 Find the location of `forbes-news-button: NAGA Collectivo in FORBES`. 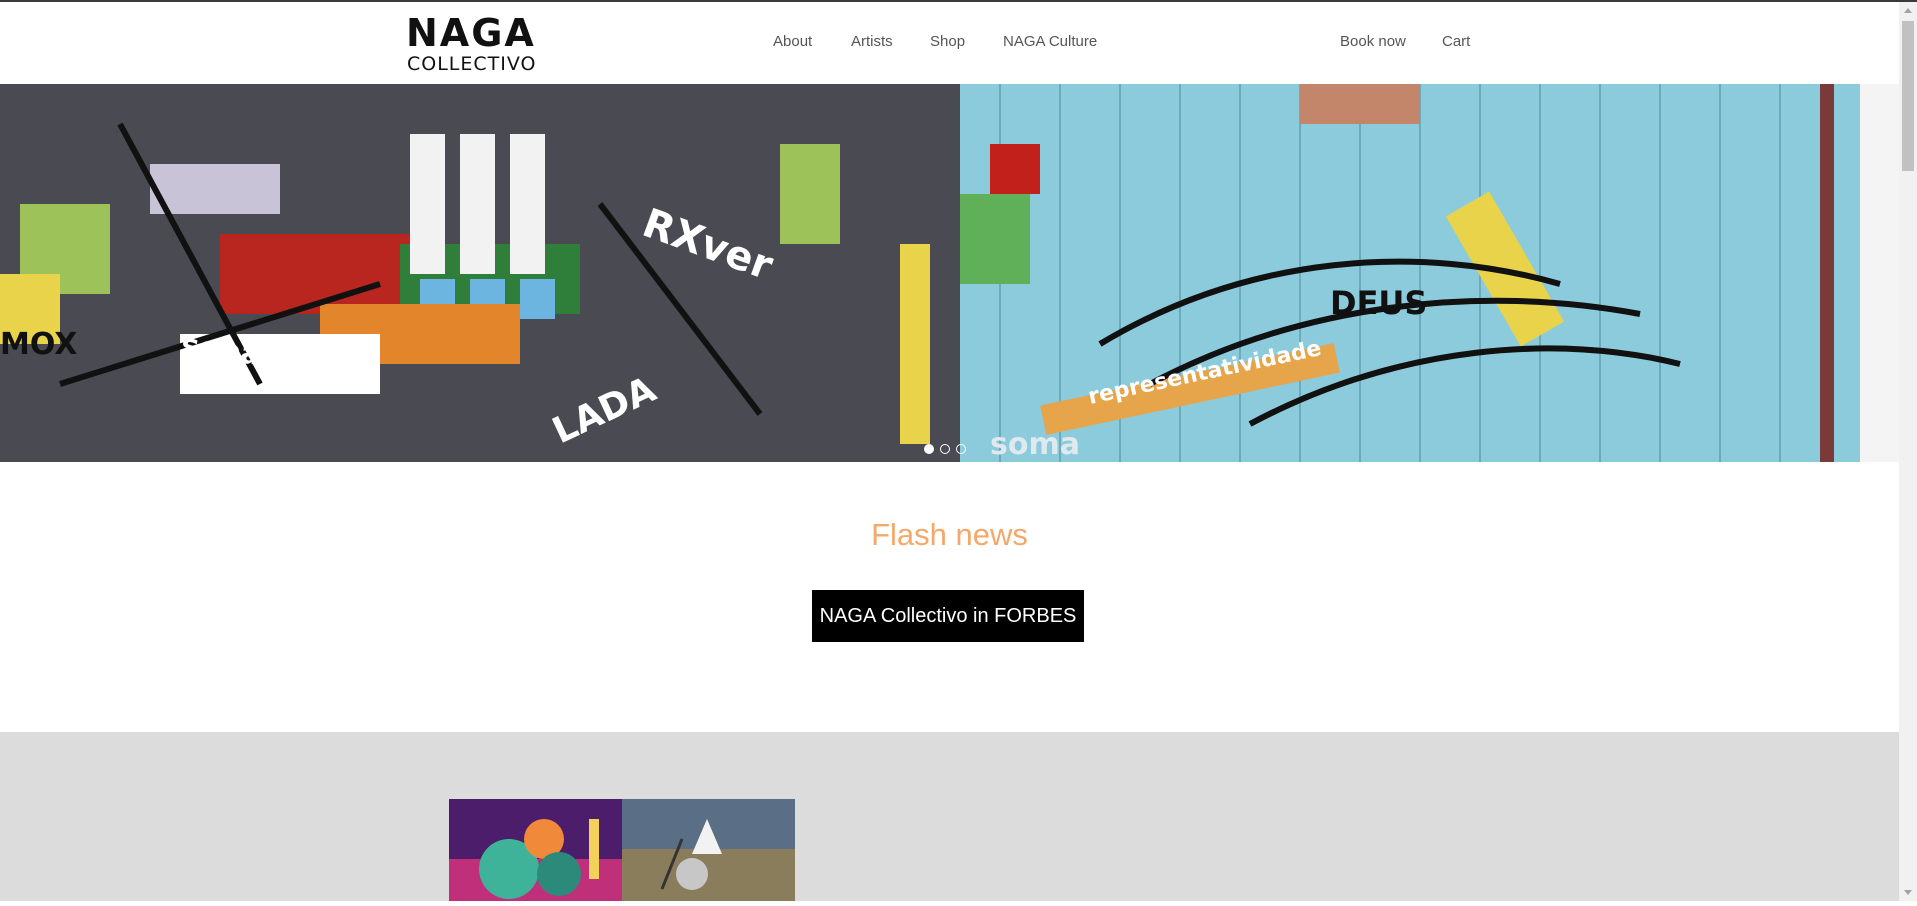

forbes-news-button: NAGA Collectivo in FORBES is located at coordinates (948, 616).